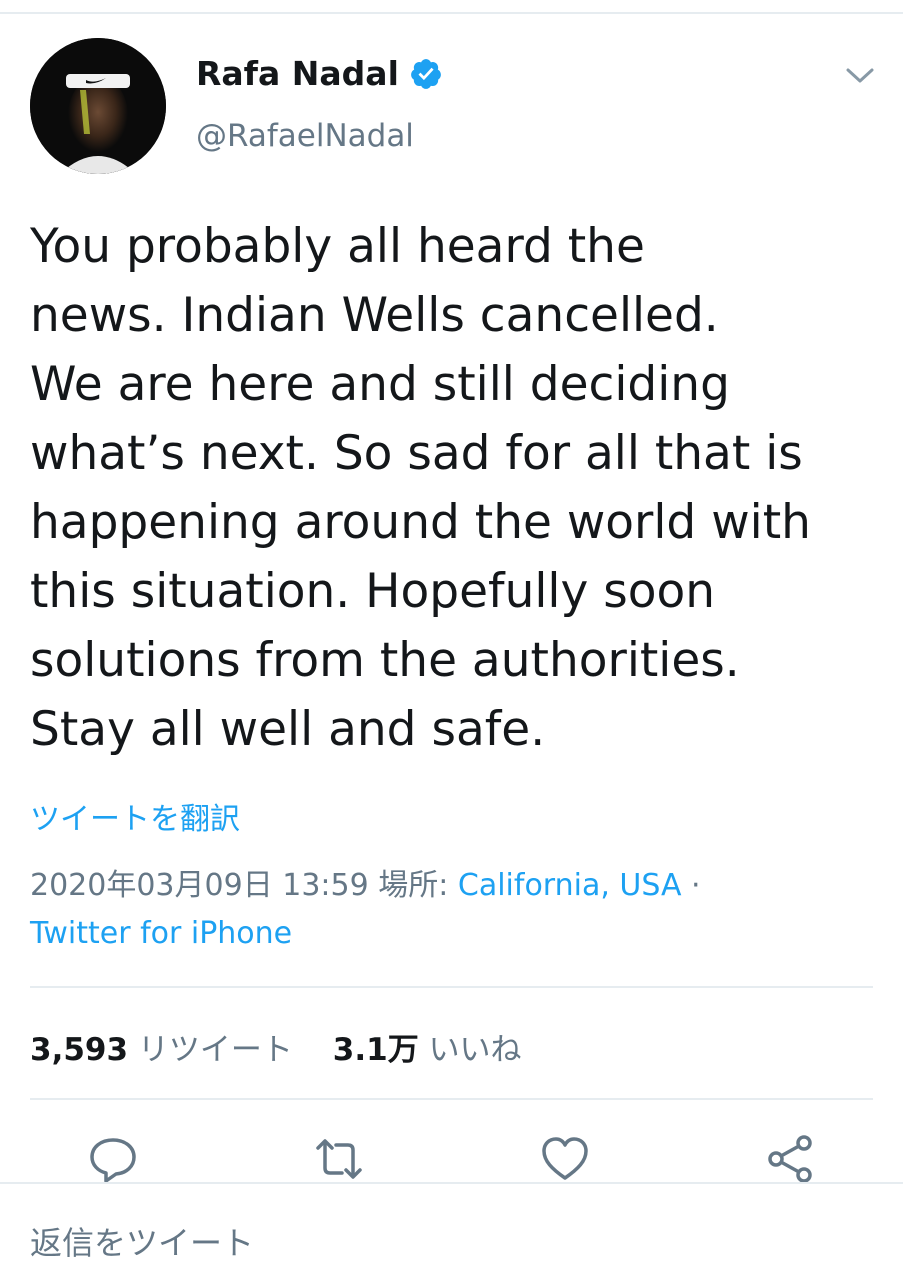  Describe the element at coordinates (475, 1050) in the screenshot. I see `likes-label: いいね` at that location.